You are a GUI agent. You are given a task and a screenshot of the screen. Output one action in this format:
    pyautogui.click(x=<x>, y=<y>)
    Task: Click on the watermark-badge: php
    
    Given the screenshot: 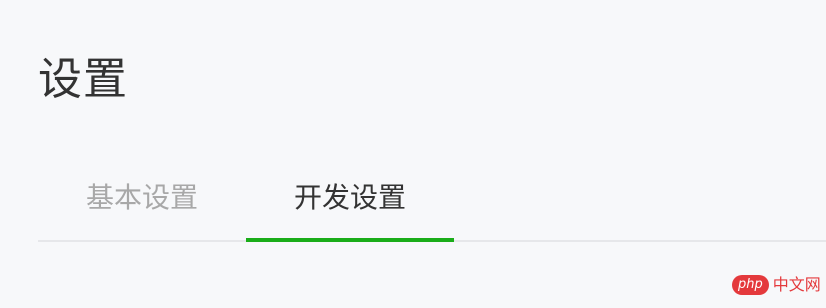 What is the action you would take?
    pyautogui.click(x=750, y=285)
    